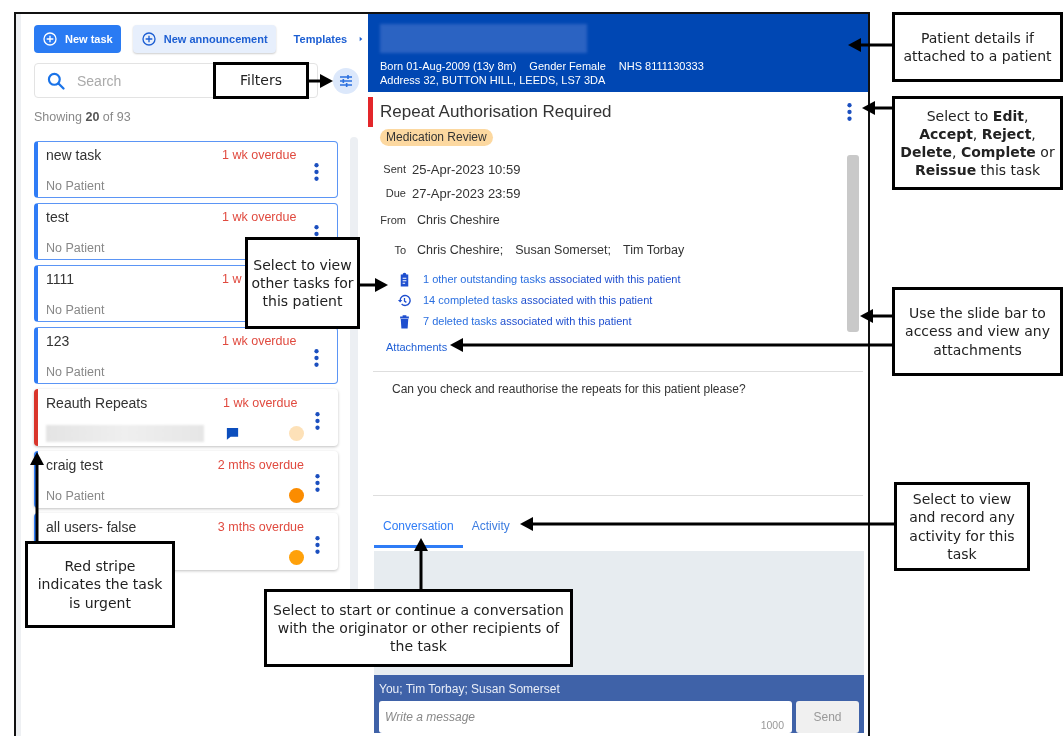  Describe the element at coordinates (661, 66) in the screenshot. I see `patient-detail: NHS 8111130333` at that location.